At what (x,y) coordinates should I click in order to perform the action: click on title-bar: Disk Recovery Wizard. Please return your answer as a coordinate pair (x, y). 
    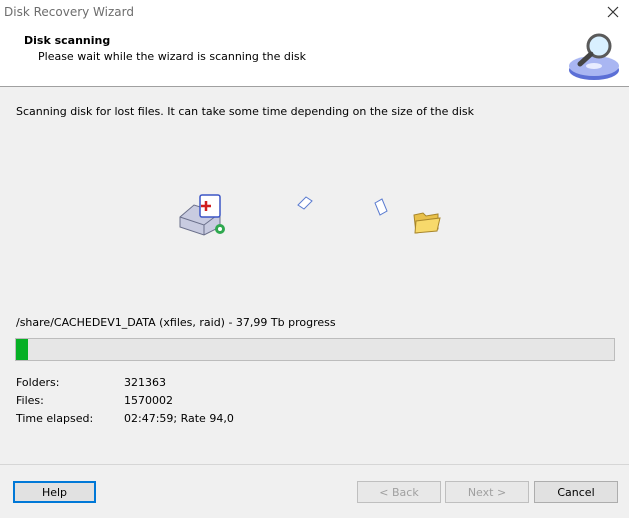
    Looking at the image, I should click on (314, 12).